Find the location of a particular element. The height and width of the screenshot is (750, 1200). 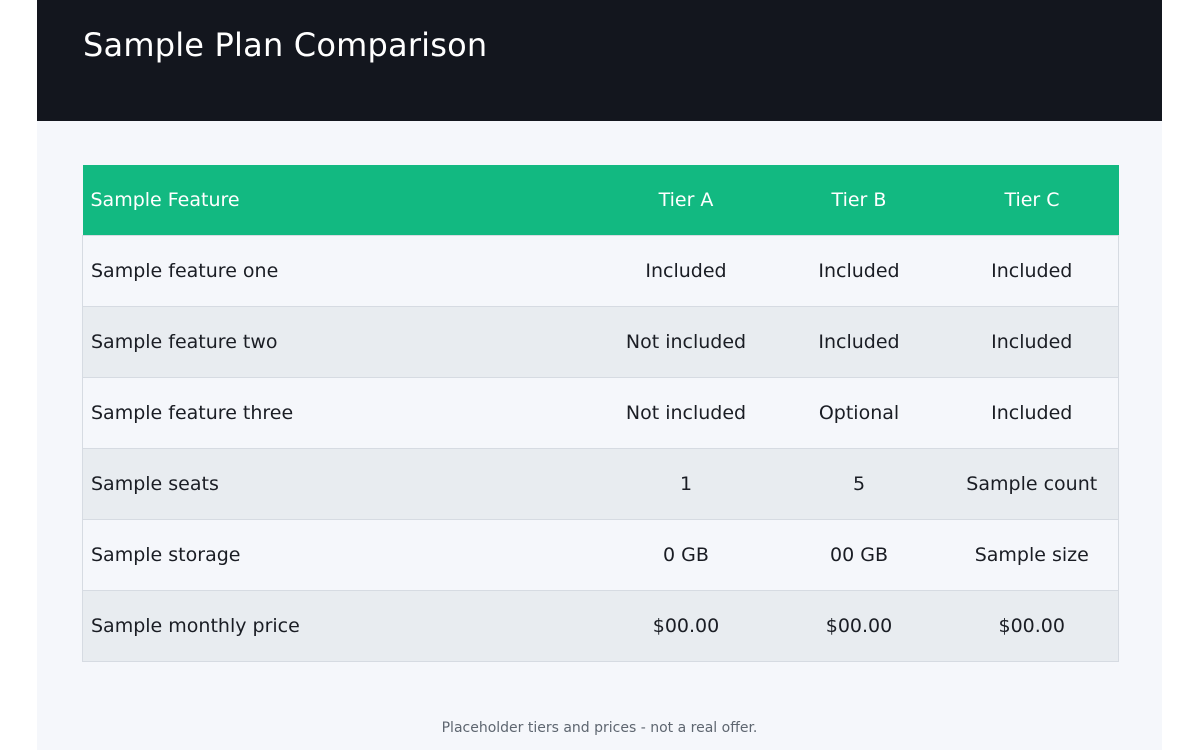

column-header-tier-a: Tier A is located at coordinates (686, 200).